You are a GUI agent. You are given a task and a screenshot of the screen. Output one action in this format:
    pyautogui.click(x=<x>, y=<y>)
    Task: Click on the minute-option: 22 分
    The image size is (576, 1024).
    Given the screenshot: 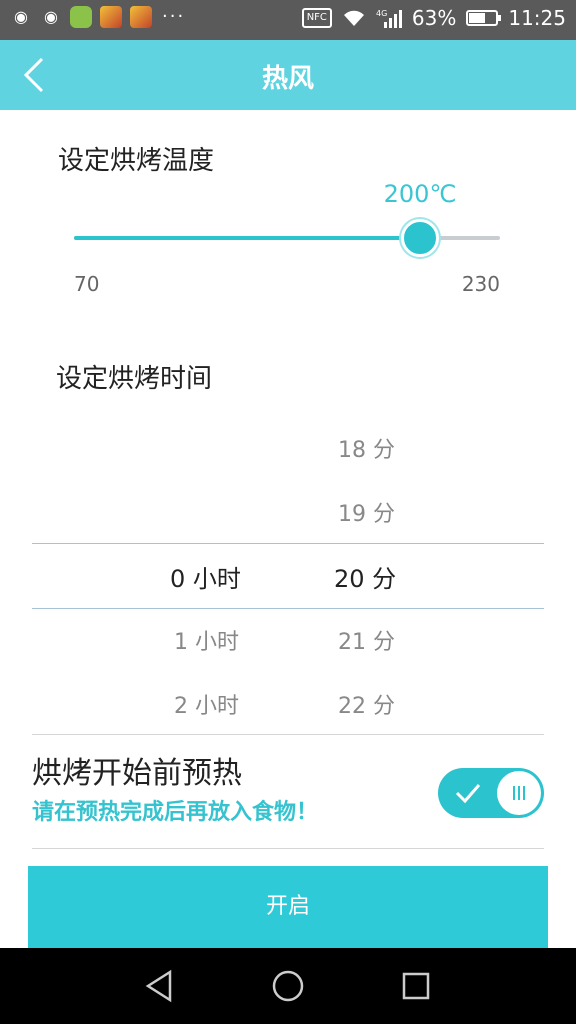 What is the action you would take?
    pyautogui.click(x=366, y=704)
    